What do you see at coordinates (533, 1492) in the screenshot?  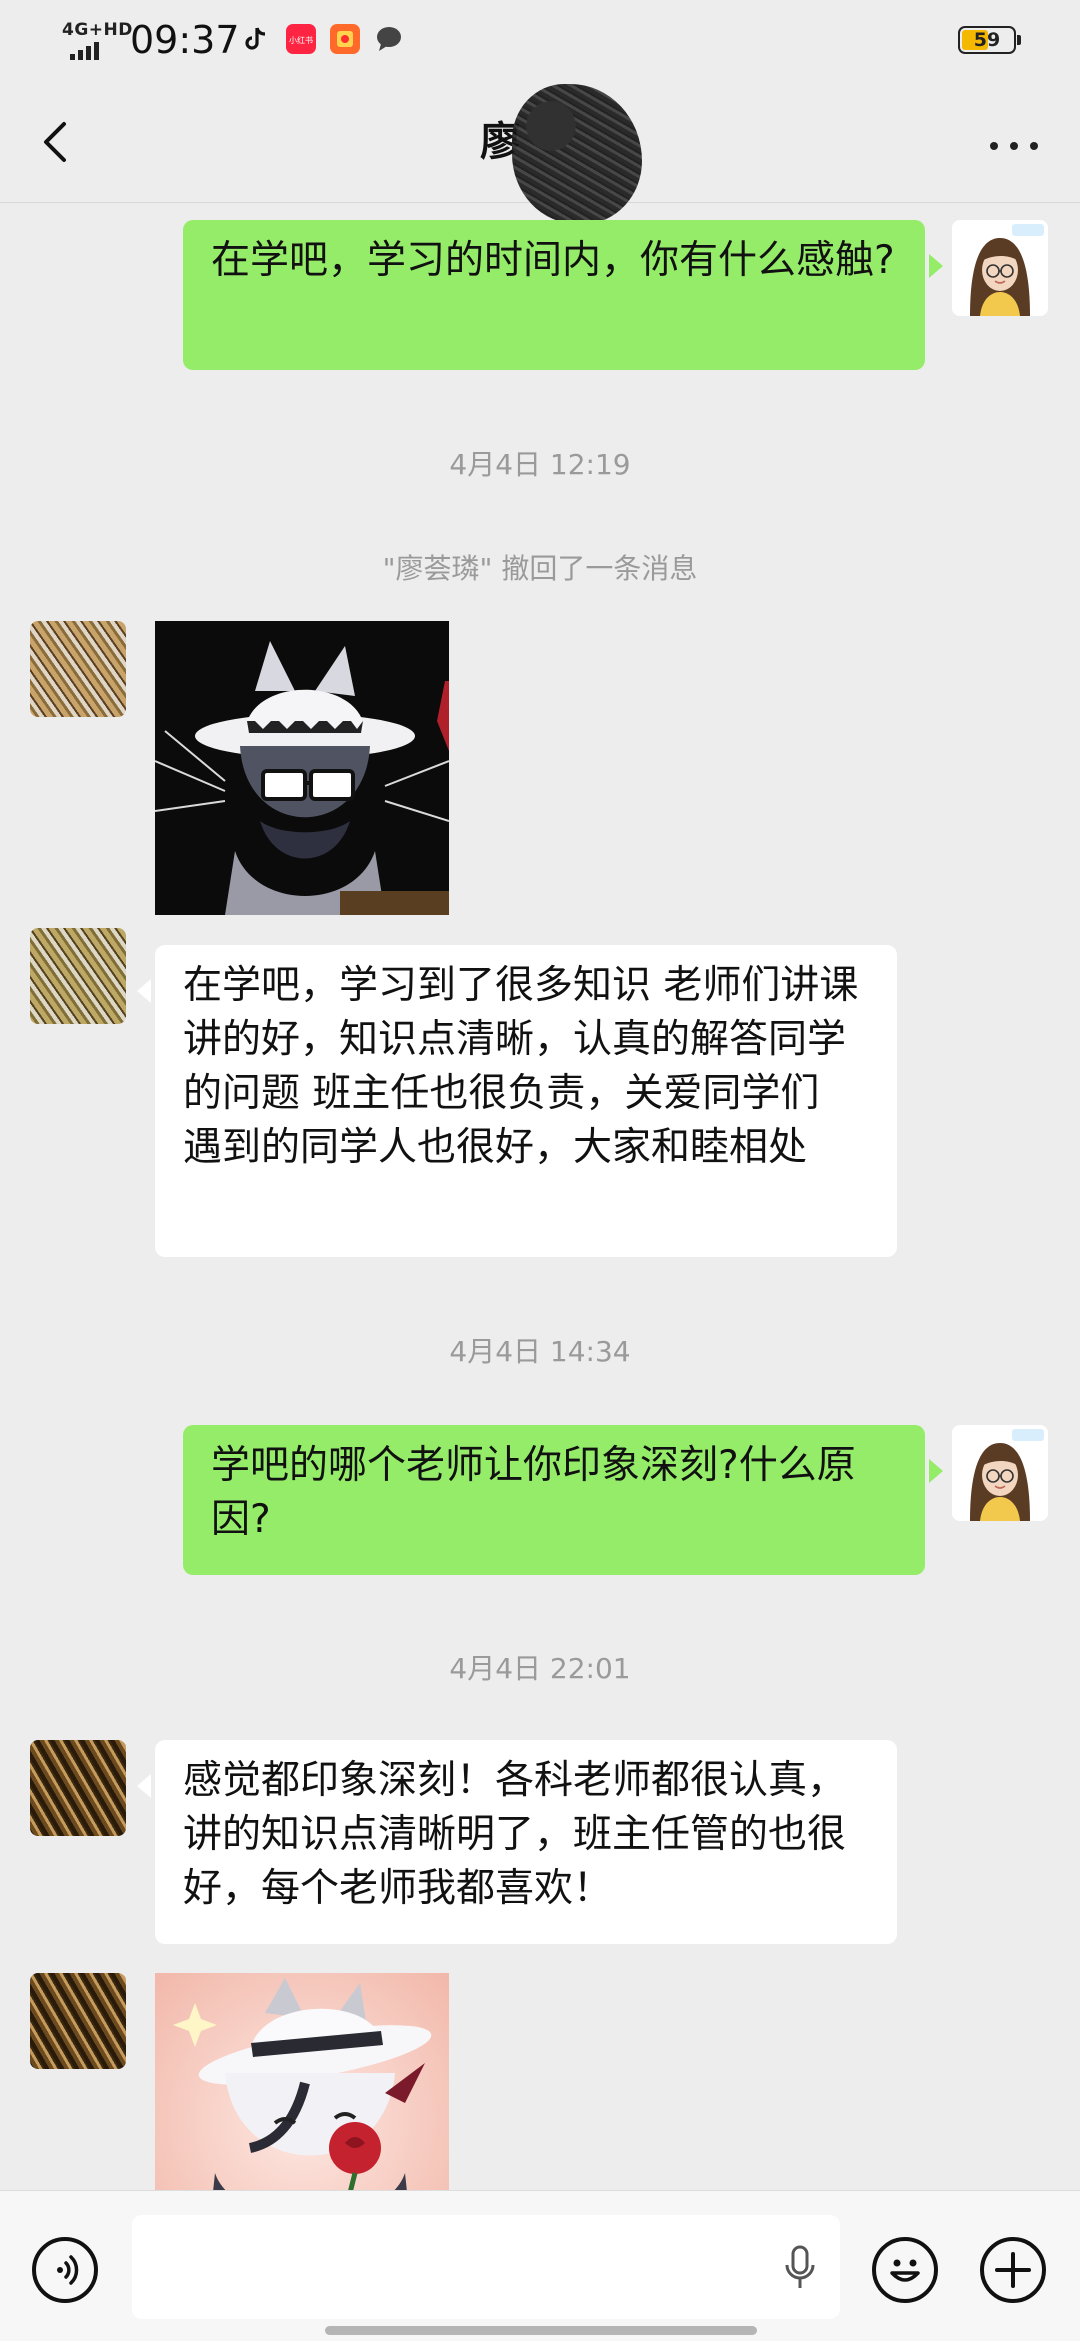 I see `message-text: 学吧的哪个老师让你印象深刻?什么原因?` at bounding box center [533, 1492].